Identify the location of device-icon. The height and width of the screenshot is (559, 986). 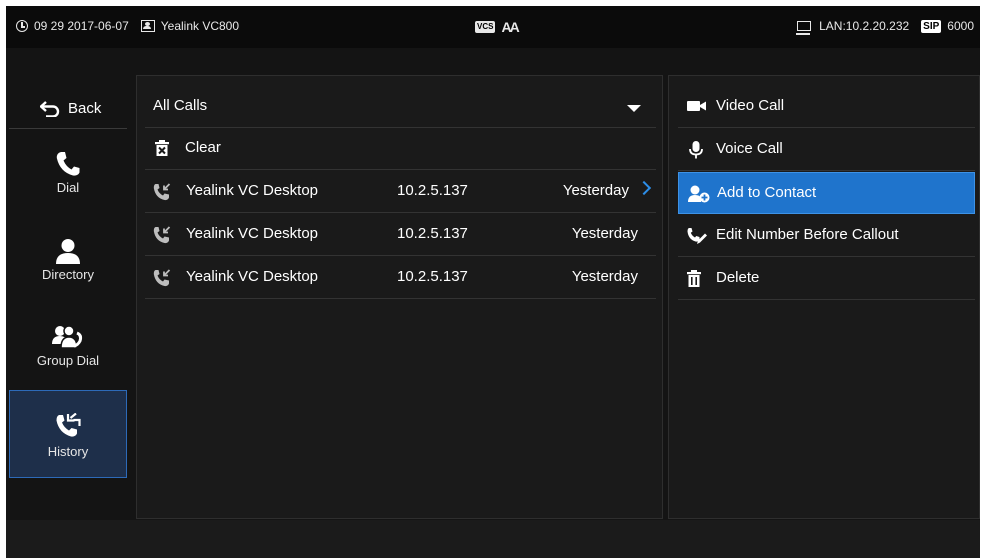
(147, 26).